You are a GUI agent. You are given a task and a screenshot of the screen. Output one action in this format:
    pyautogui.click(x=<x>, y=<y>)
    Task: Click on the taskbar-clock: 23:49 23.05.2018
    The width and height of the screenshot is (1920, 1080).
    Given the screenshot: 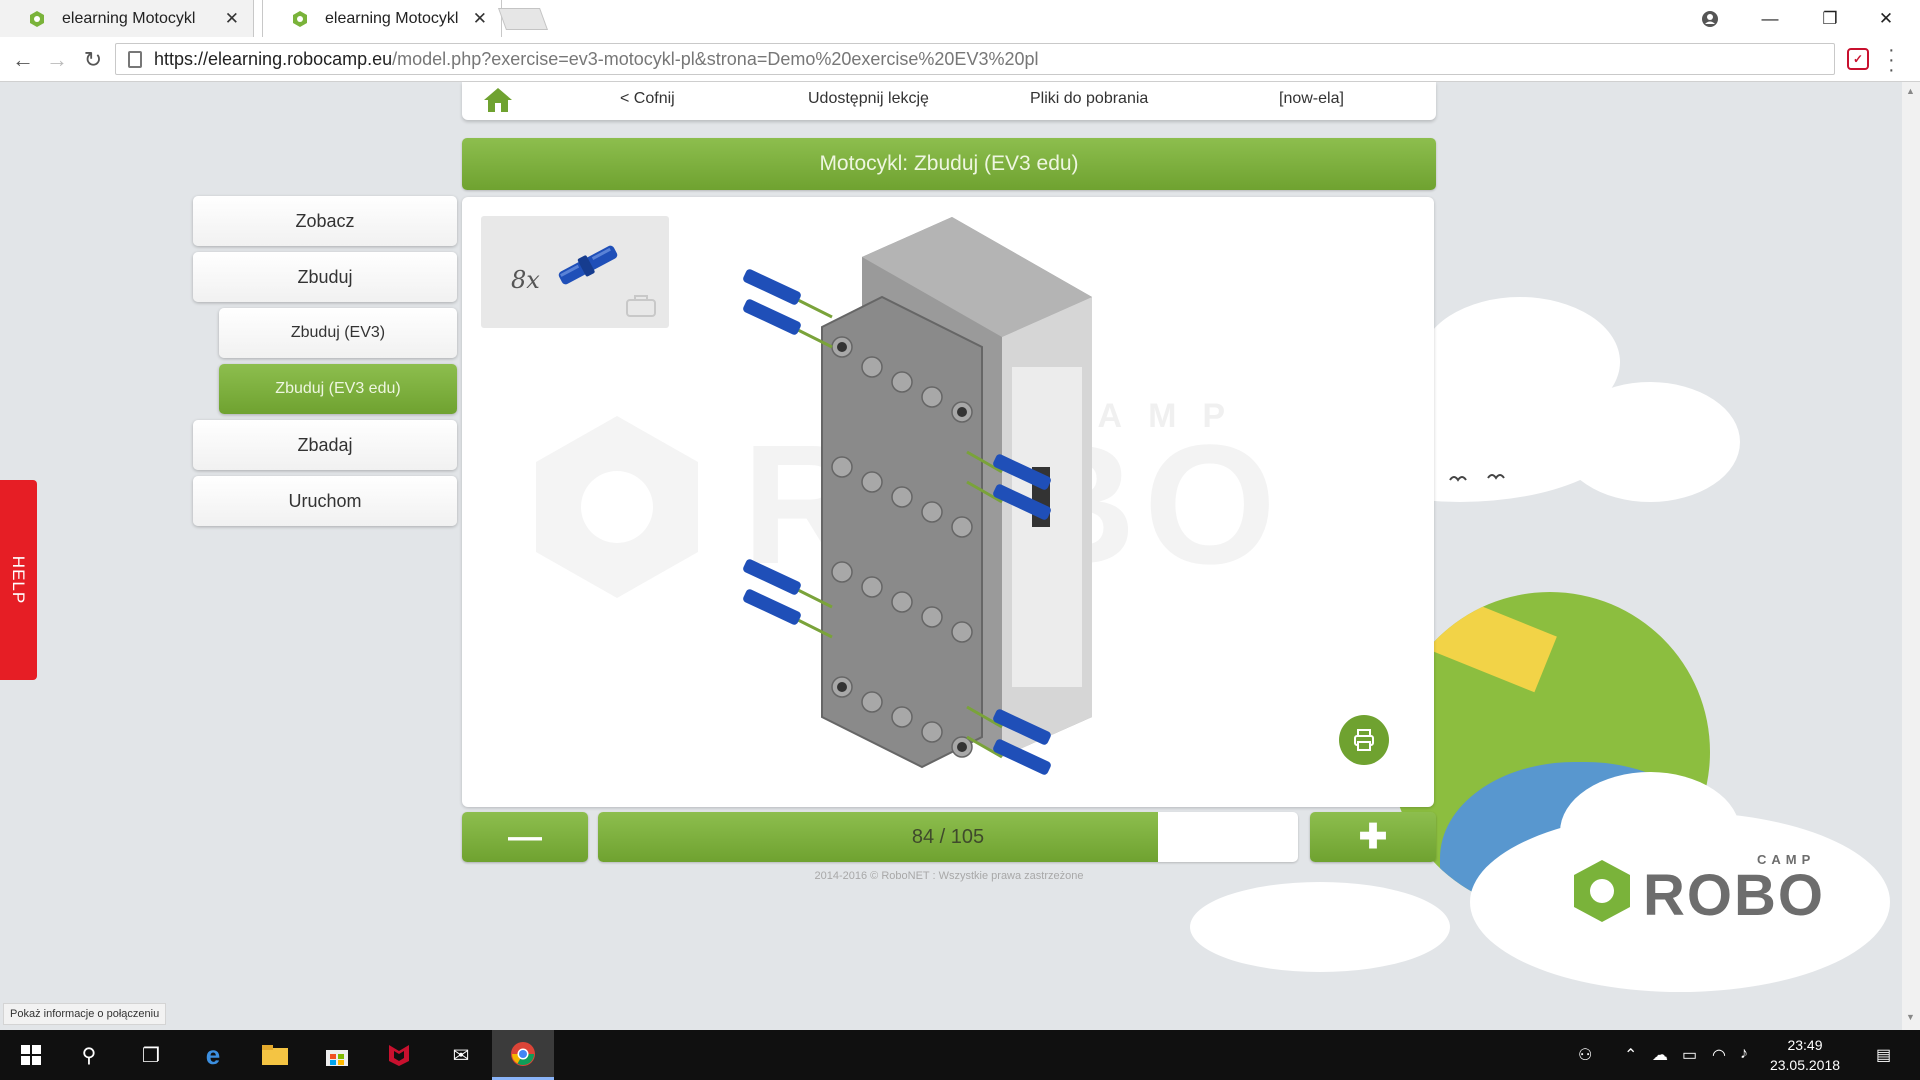 What is the action you would take?
    pyautogui.click(x=1805, y=1055)
    